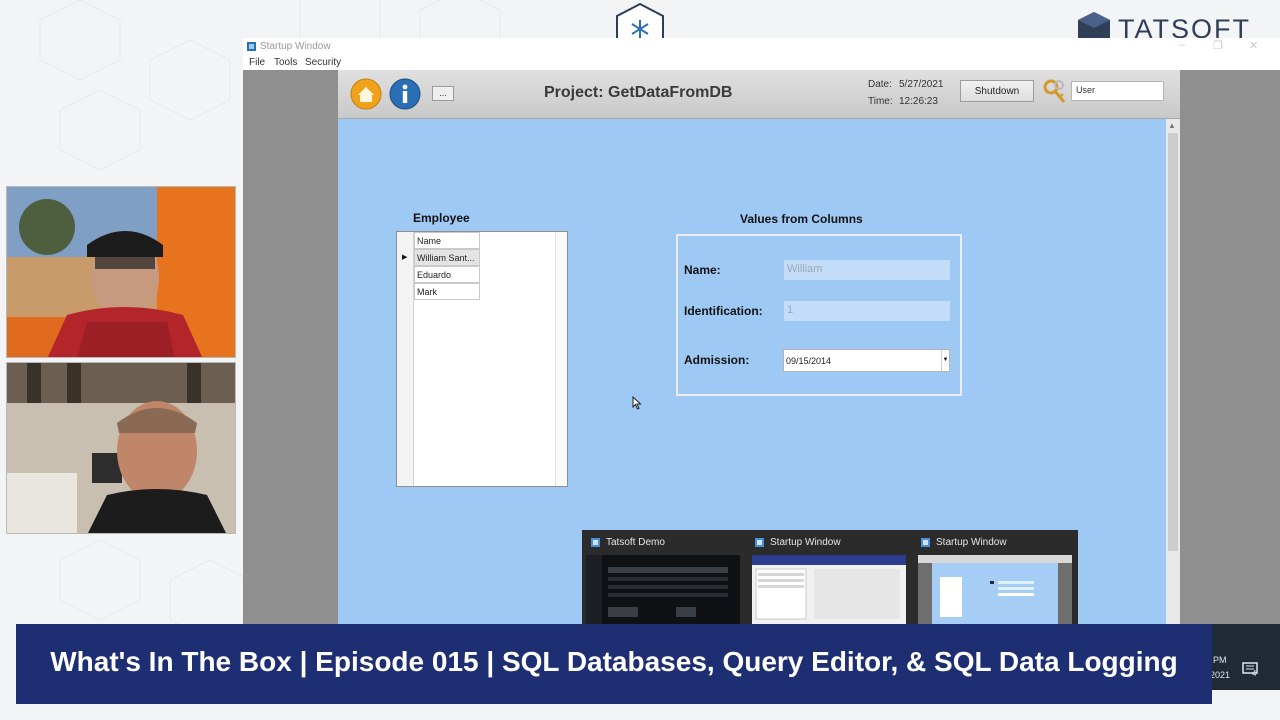 This screenshot has height=720, width=1280. I want to click on admission-label: Admission:, so click(717, 360).